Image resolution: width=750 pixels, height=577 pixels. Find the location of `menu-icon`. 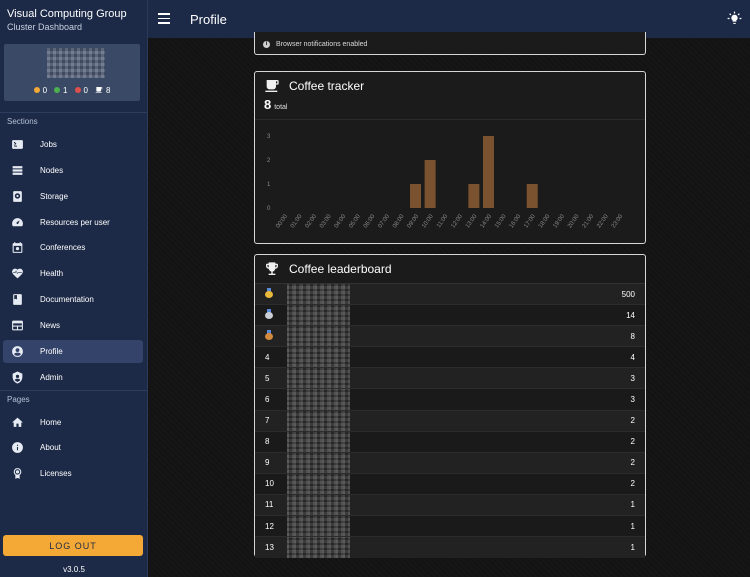

menu-icon is located at coordinates (164, 18).